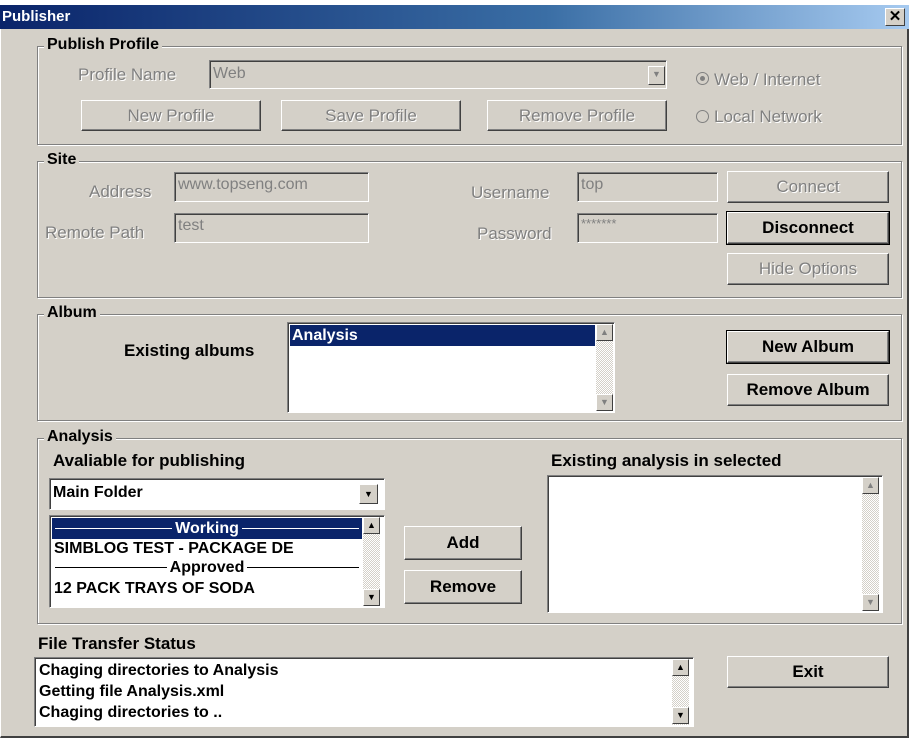 The image size is (919, 738). I want to click on profile-name-combo: Web, so click(438, 74).